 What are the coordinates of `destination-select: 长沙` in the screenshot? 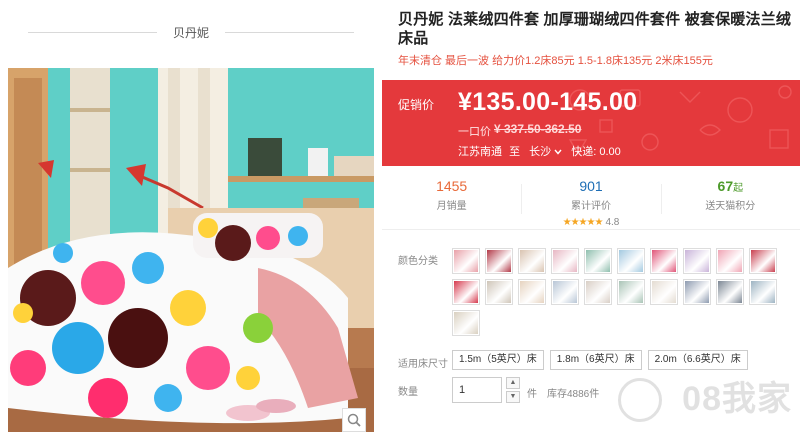 It's located at (545, 151).